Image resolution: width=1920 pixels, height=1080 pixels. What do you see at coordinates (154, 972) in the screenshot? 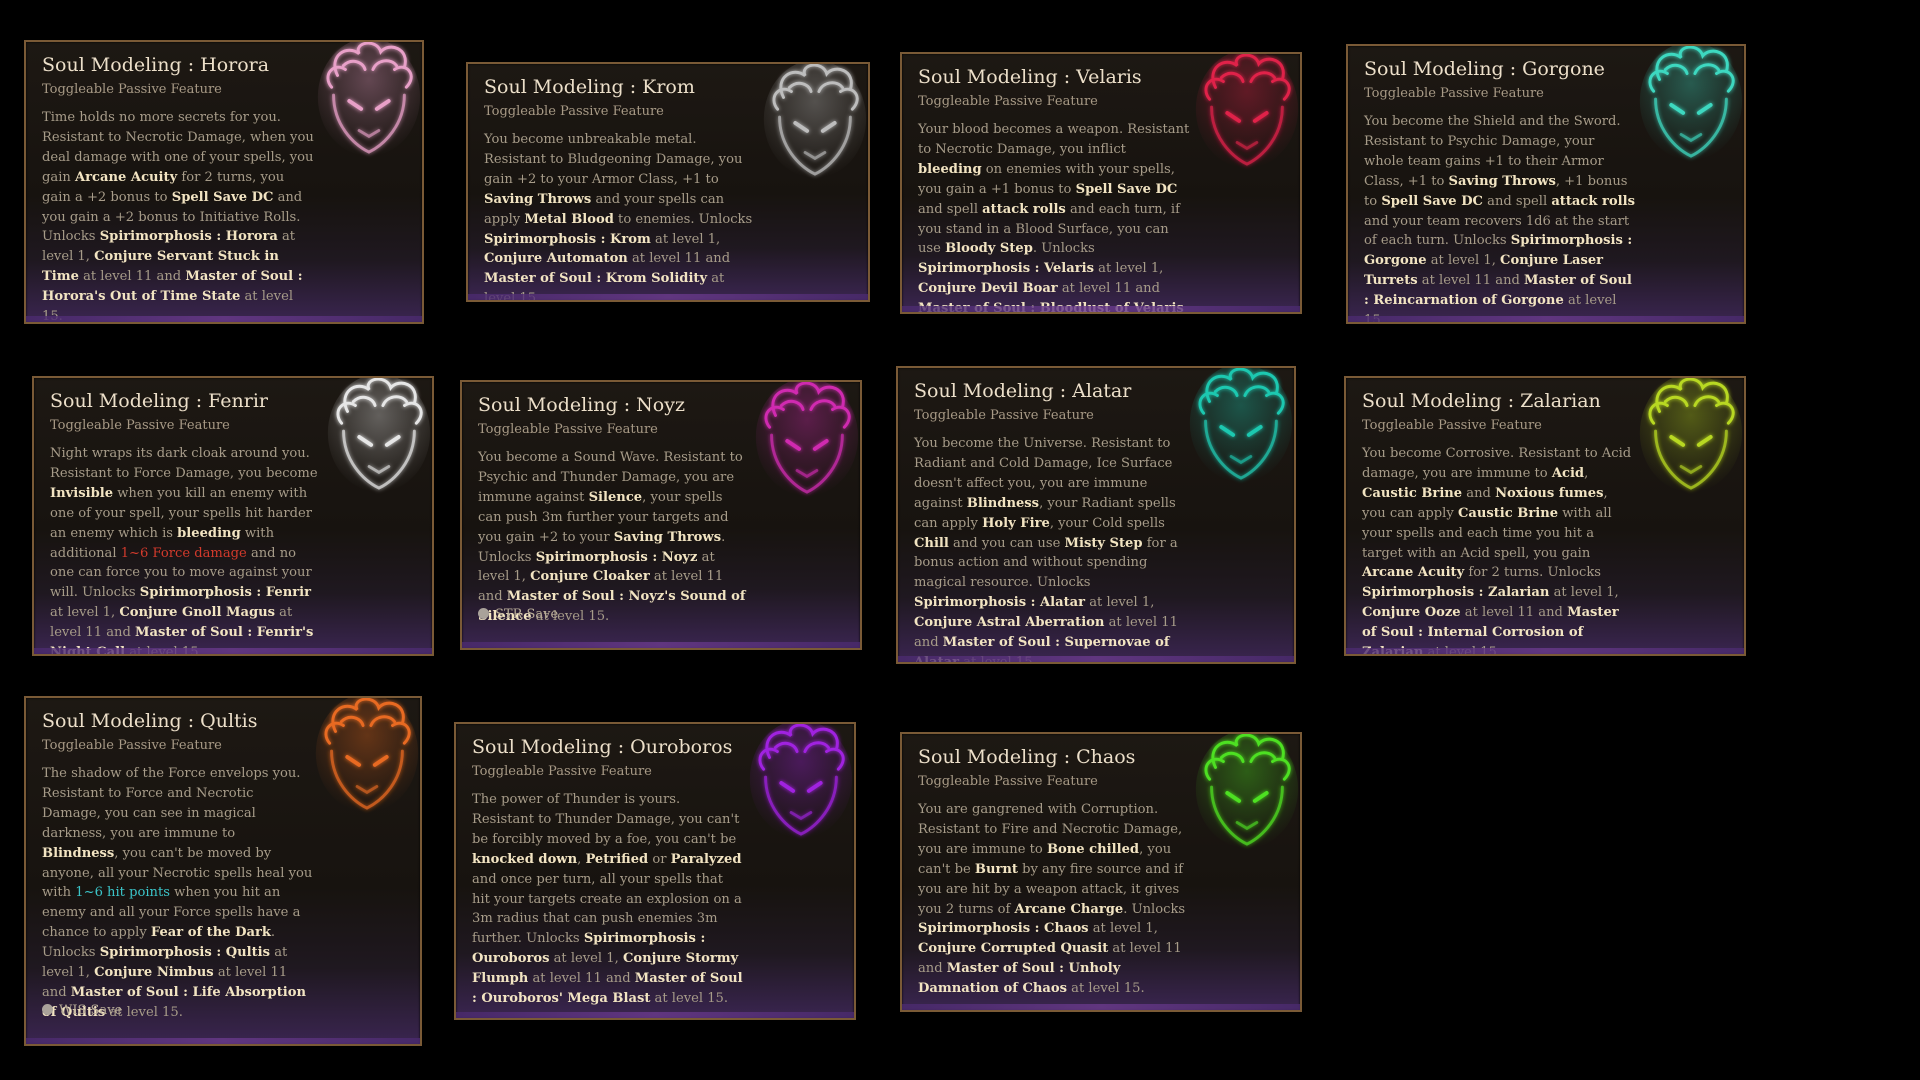
I see `keyword: Conjure Nimbus` at bounding box center [154, 972].